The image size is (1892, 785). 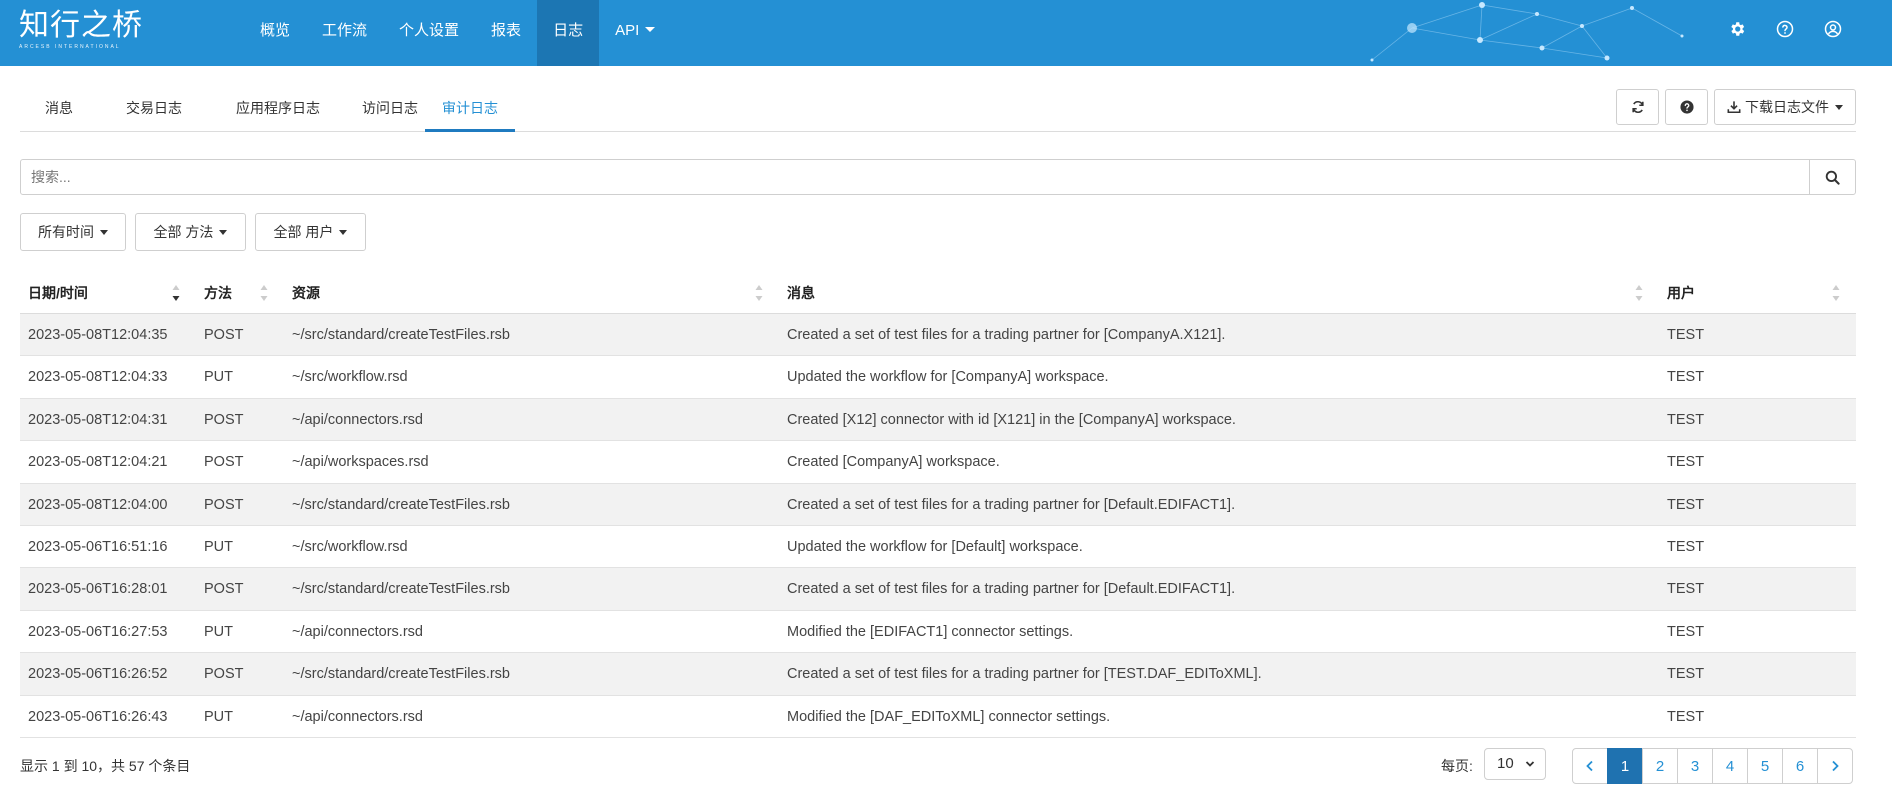 What do you see at coordinates (344, 33) in the screenshot?
I see `nav-item-workflow: 工作流` at bounding box center [344, 33].